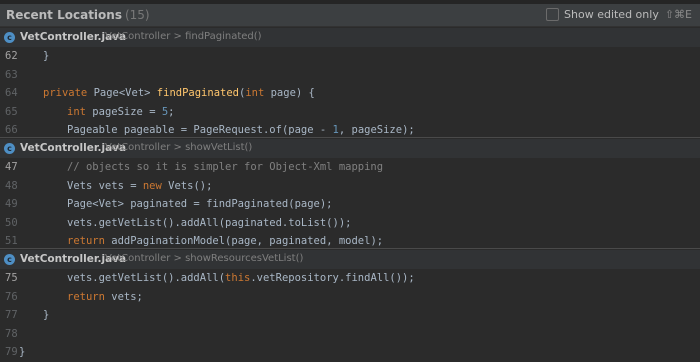 The height and width of the screenshot is (362, 700). I want to click on code-token: private, so click(68, 93).